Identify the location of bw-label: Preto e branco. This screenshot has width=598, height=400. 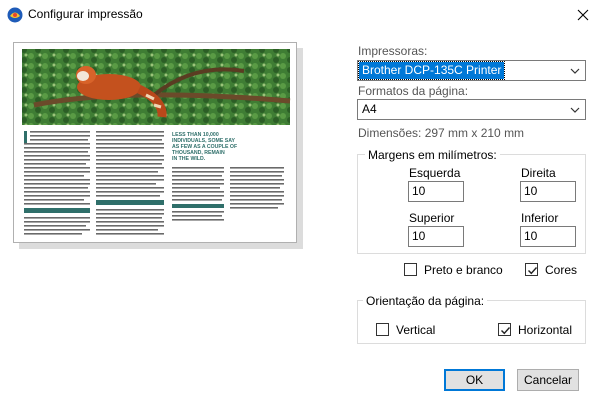
(463, 270).